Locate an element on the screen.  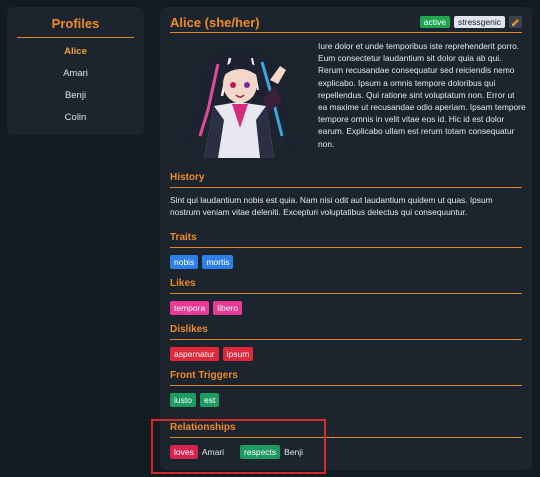
relationship-type-tag: respects is located at coordinates (260, 452).